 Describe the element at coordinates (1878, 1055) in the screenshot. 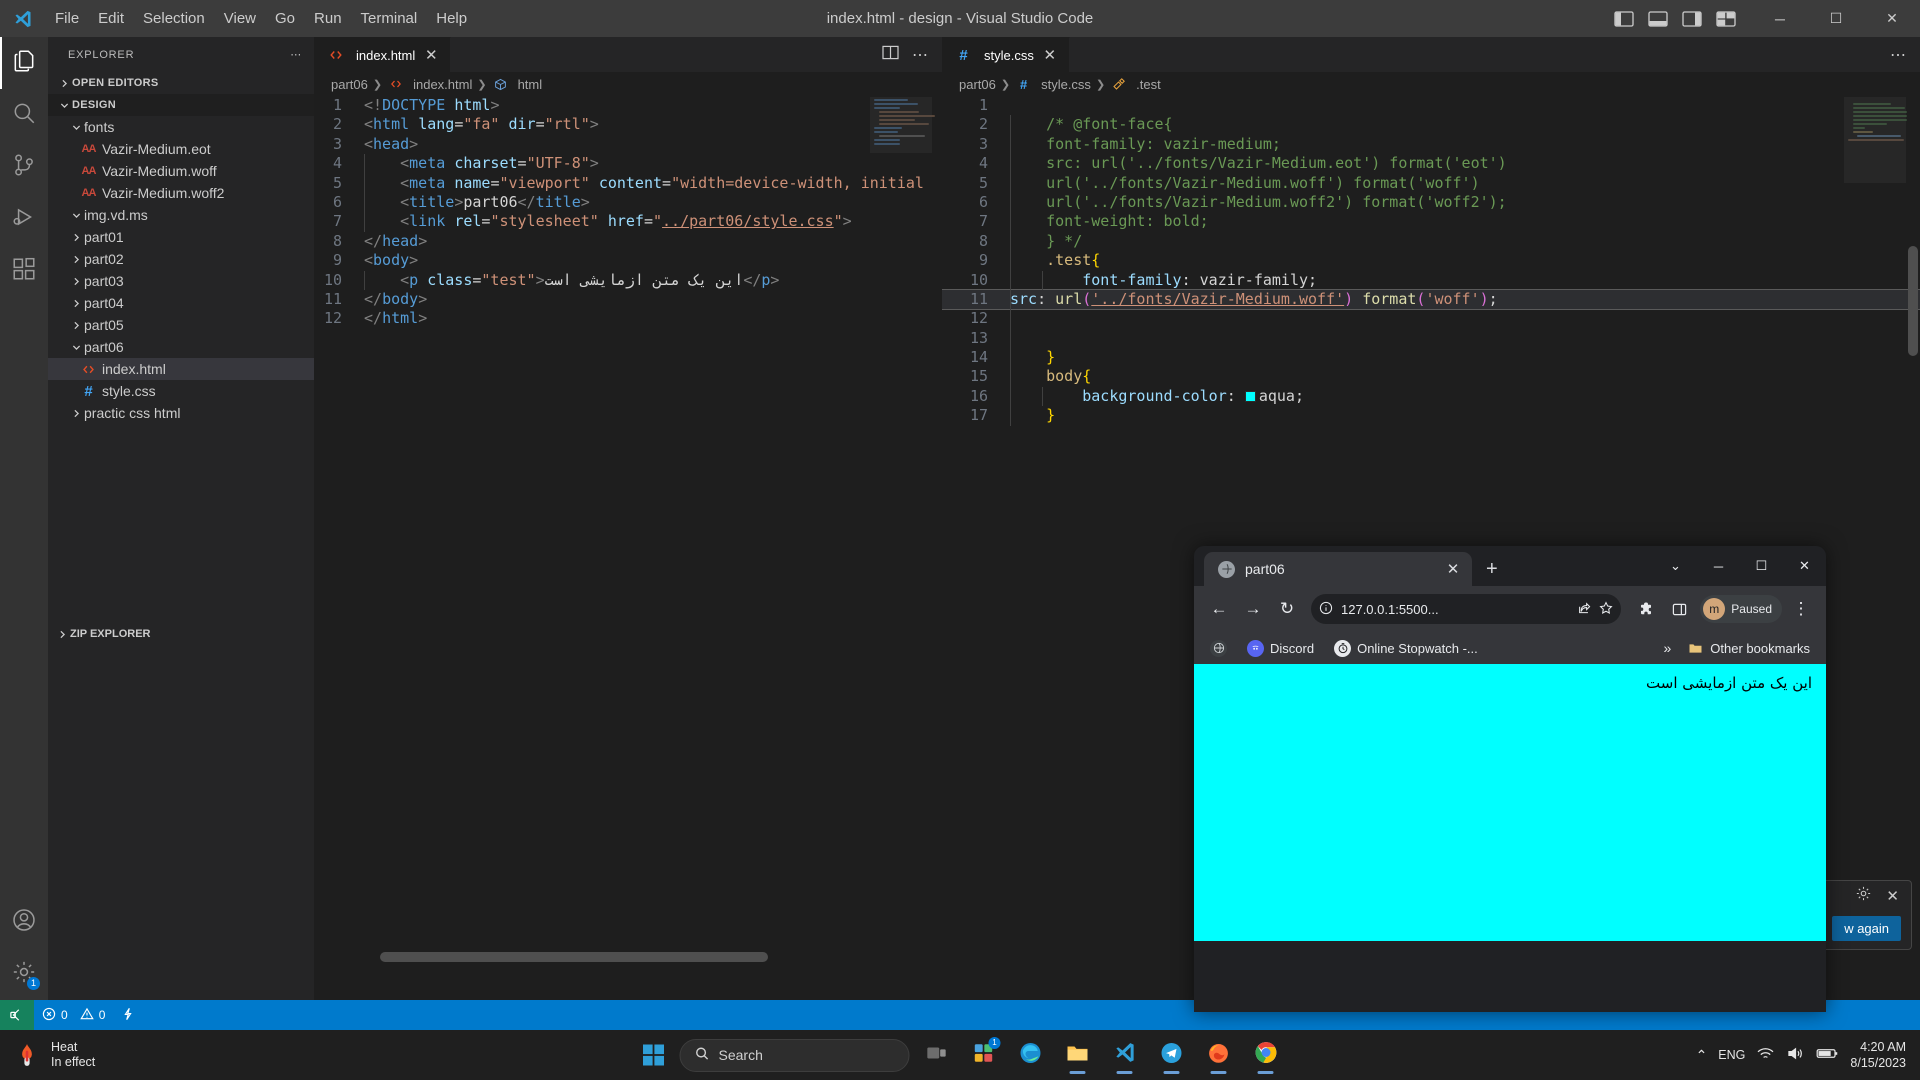

I see `taskbar-clock: 4:20 AM 8/15/2023` at that location.